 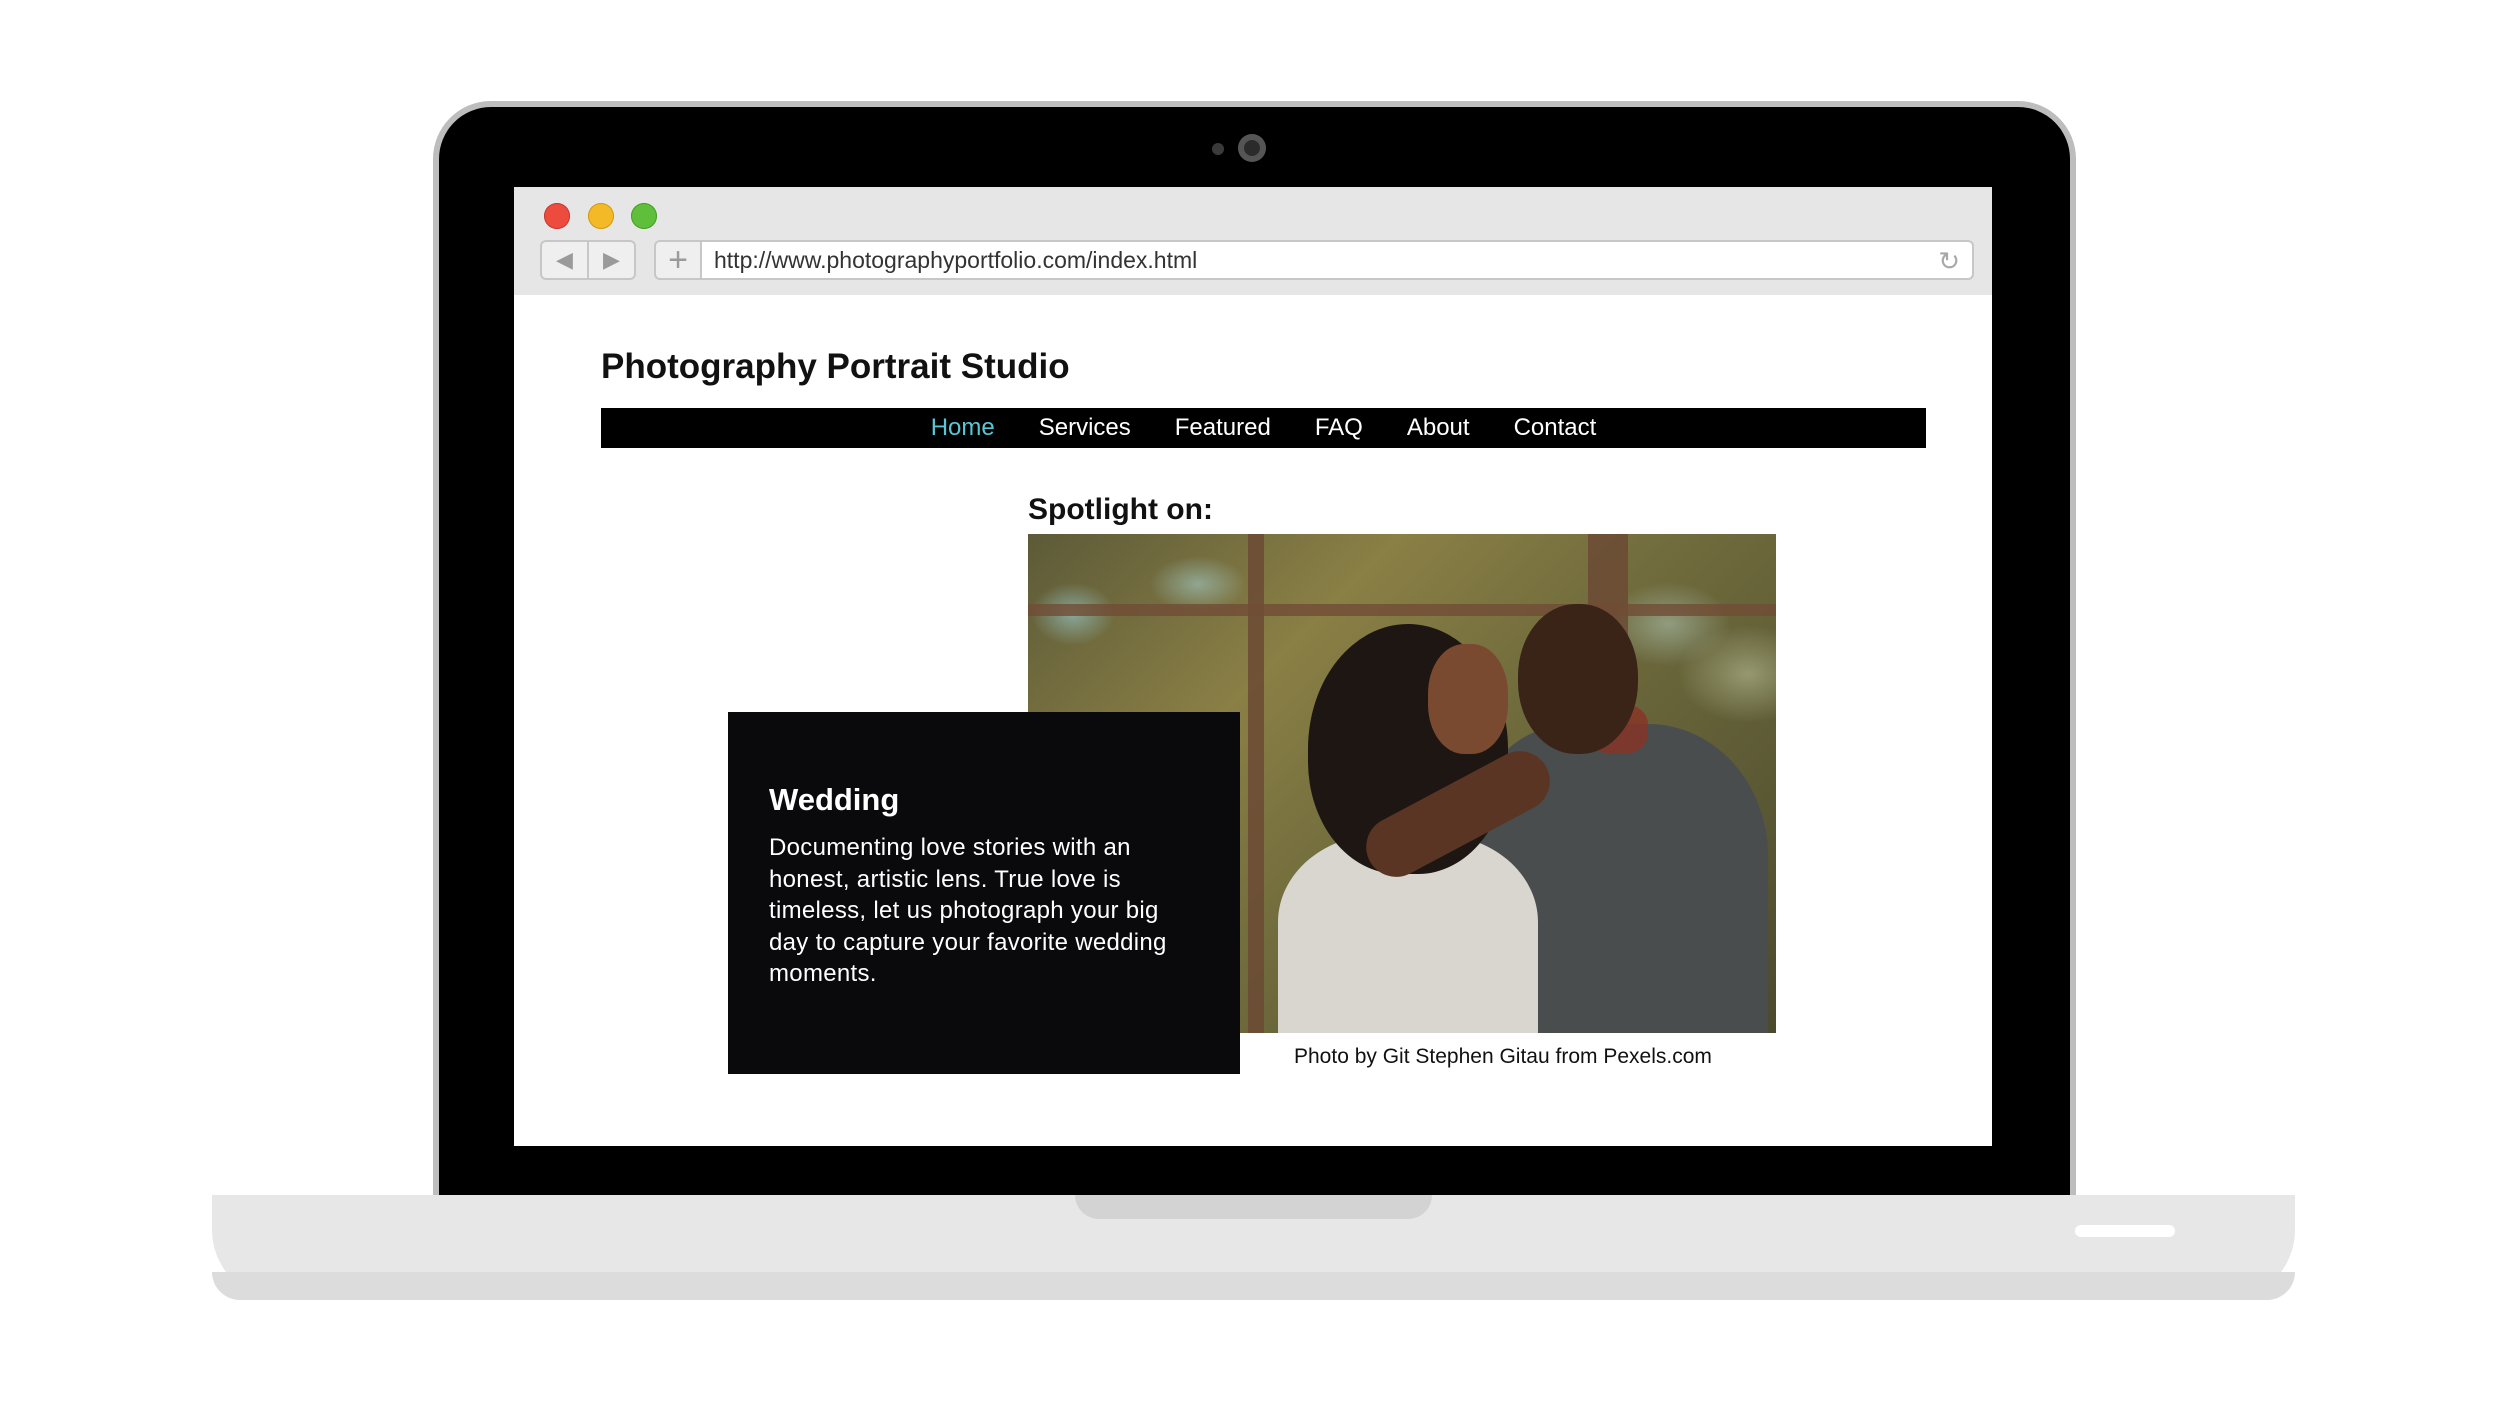 What do you see at coordinates (1402, 610) in the screenshot?
I see `photo-beam` at bounding box center [1402, 610].